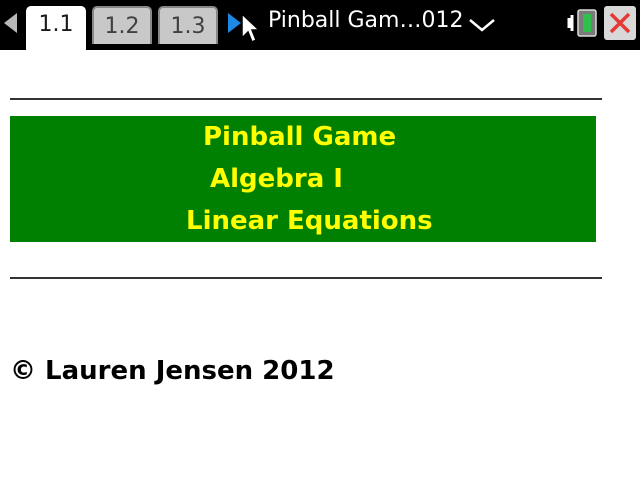 The image size is (640, 480). I want to click on close-icon, so click(620, 23).